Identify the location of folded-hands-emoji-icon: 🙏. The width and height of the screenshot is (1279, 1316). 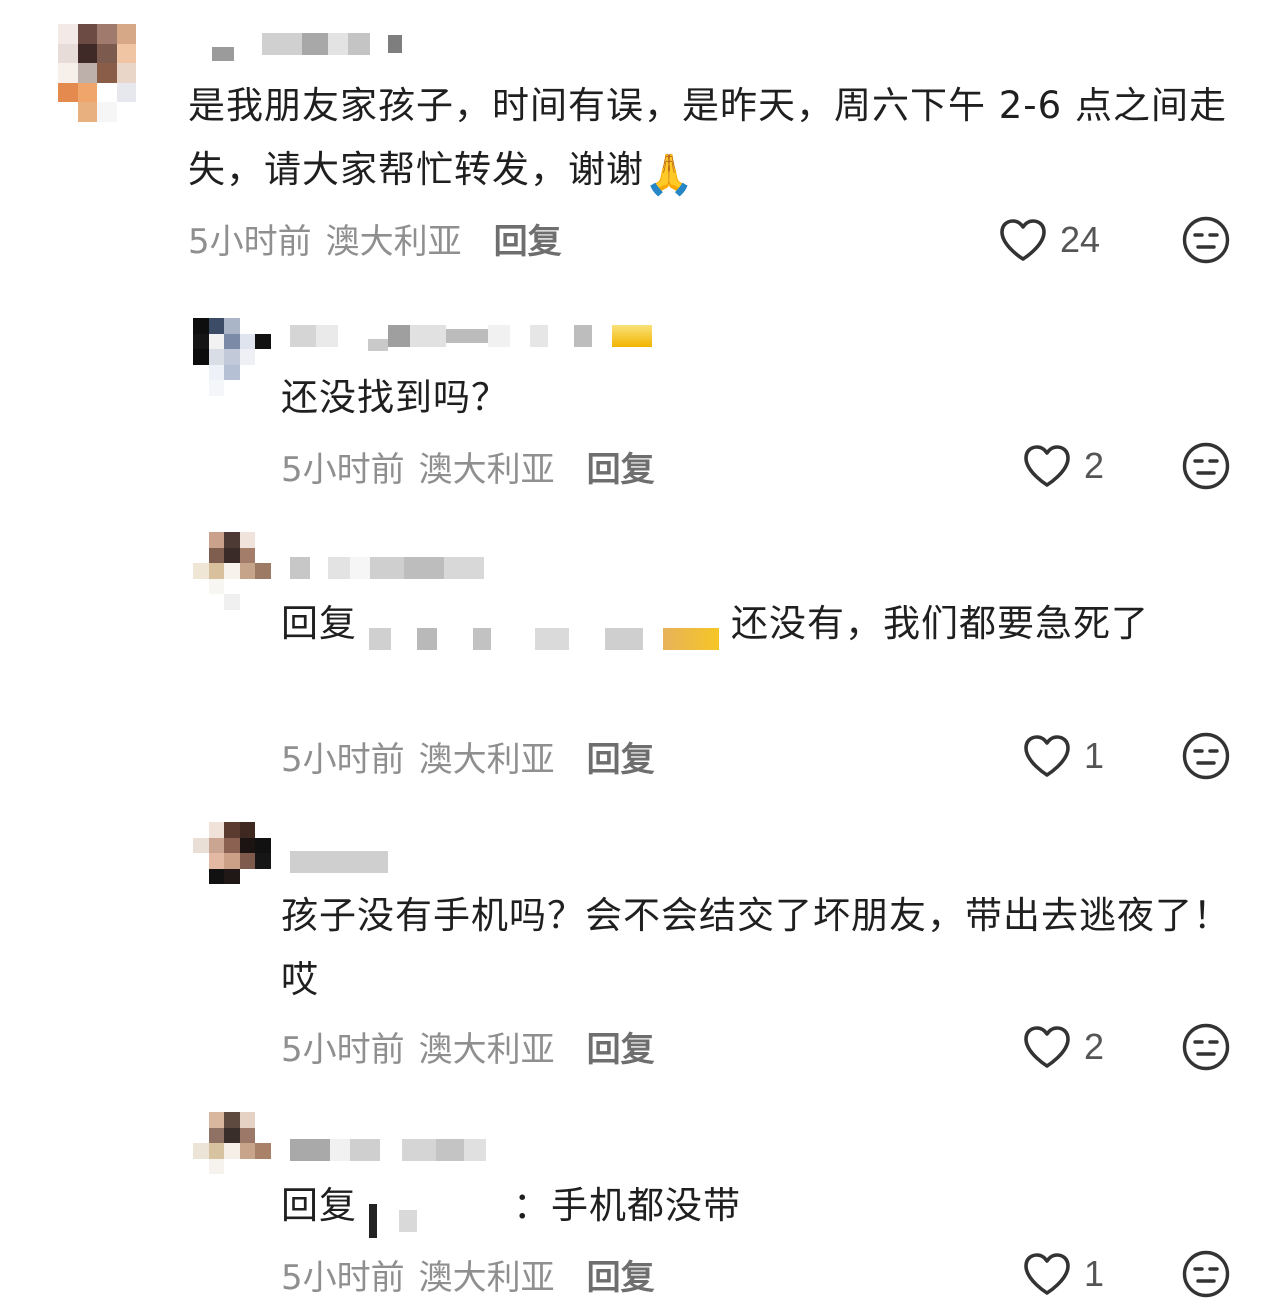
(669, 175).